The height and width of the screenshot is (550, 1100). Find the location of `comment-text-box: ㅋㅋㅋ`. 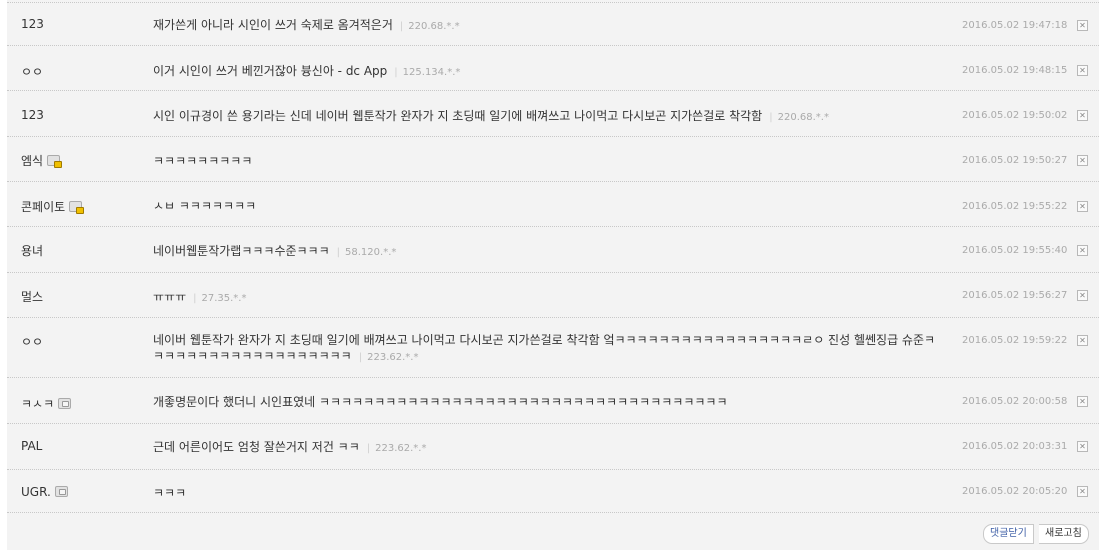

comment-text-box: ㅋㅋㅋ is located at coordinates (553, 493).